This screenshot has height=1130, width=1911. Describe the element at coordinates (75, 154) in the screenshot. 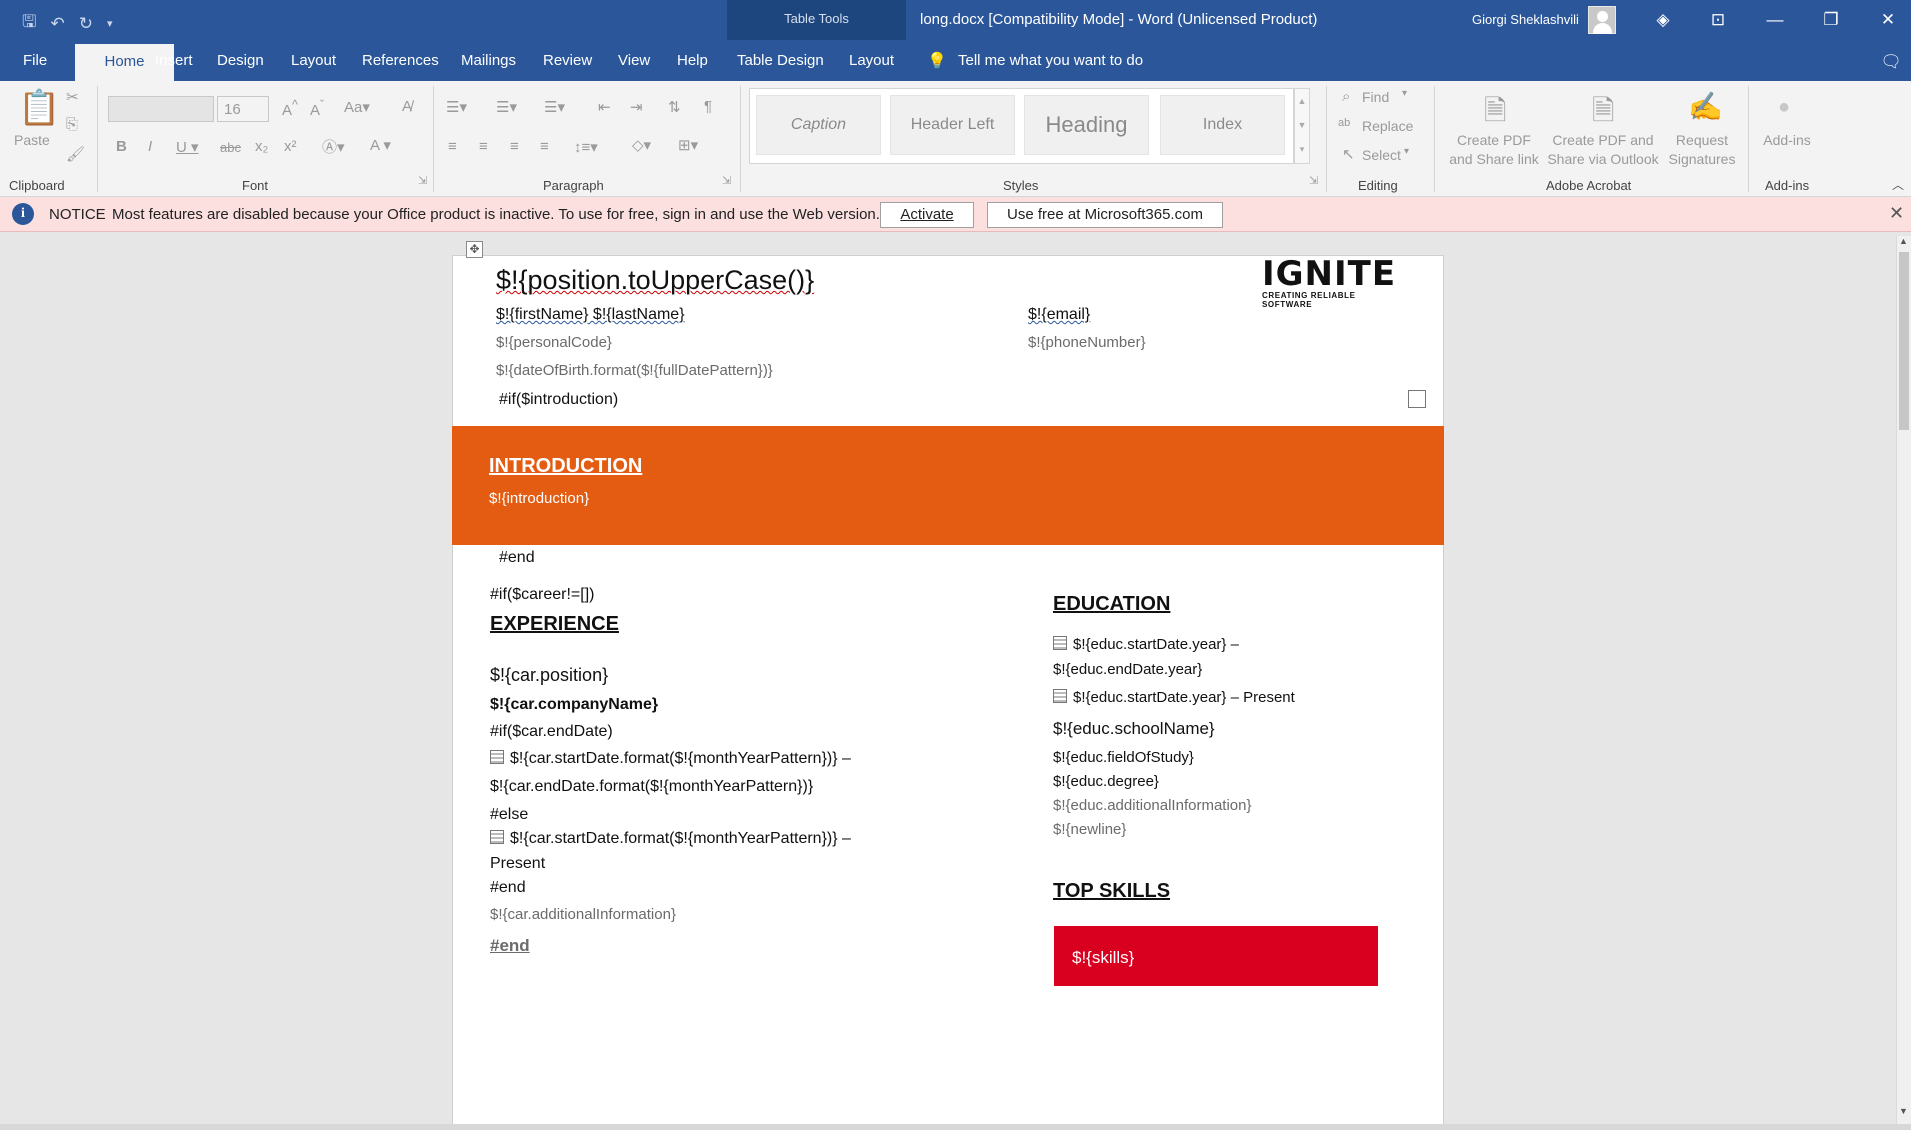

I see `format-painter-icon: 🖌` at that location.